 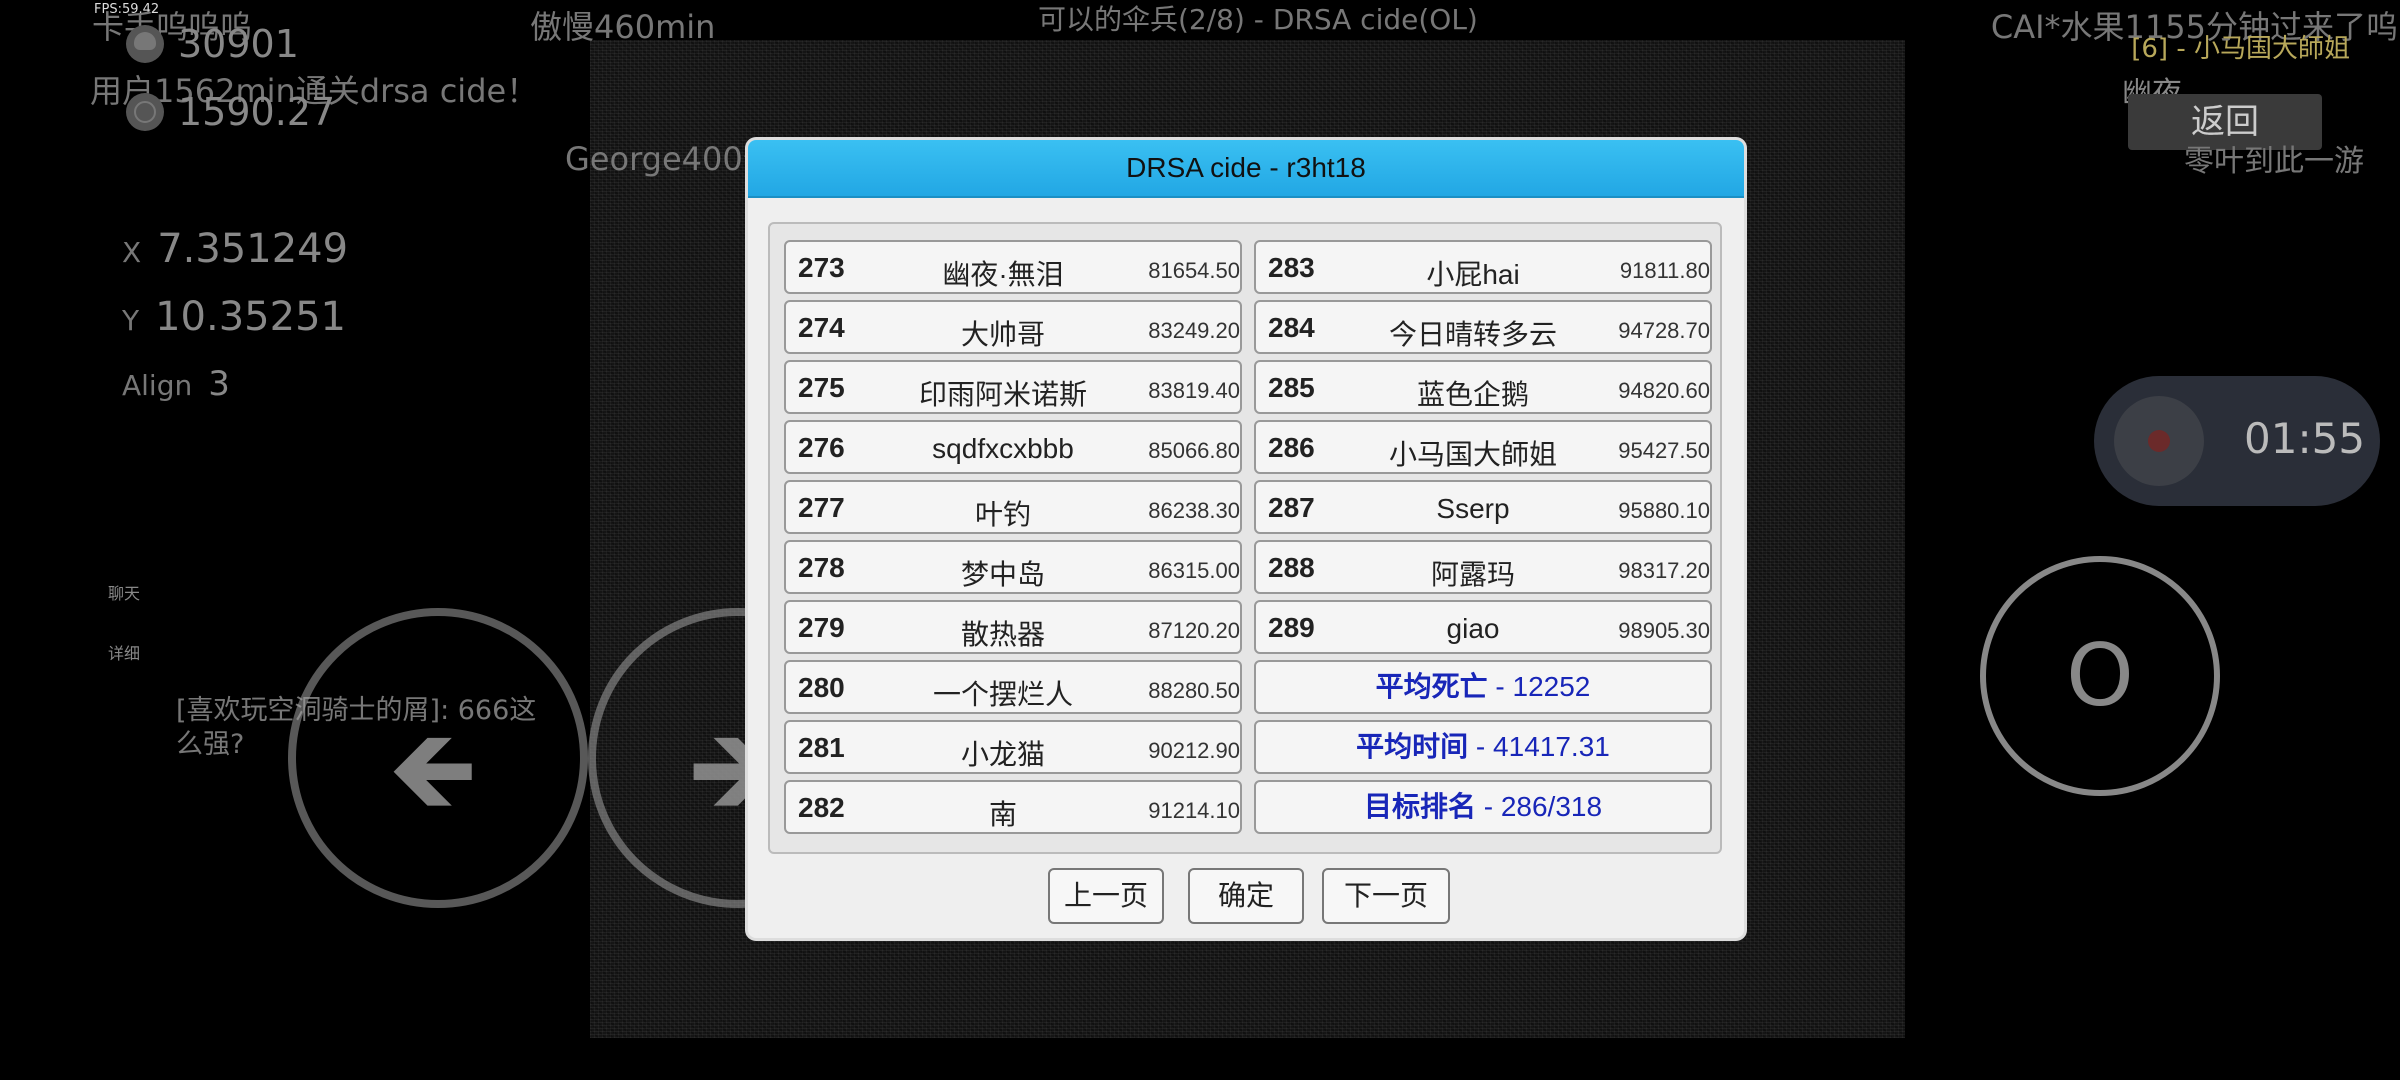 What do you see at coordinates (1551, 746) in the screenshot?
I see `summary-value: 41417.31` at bounding box center [1551, 746].